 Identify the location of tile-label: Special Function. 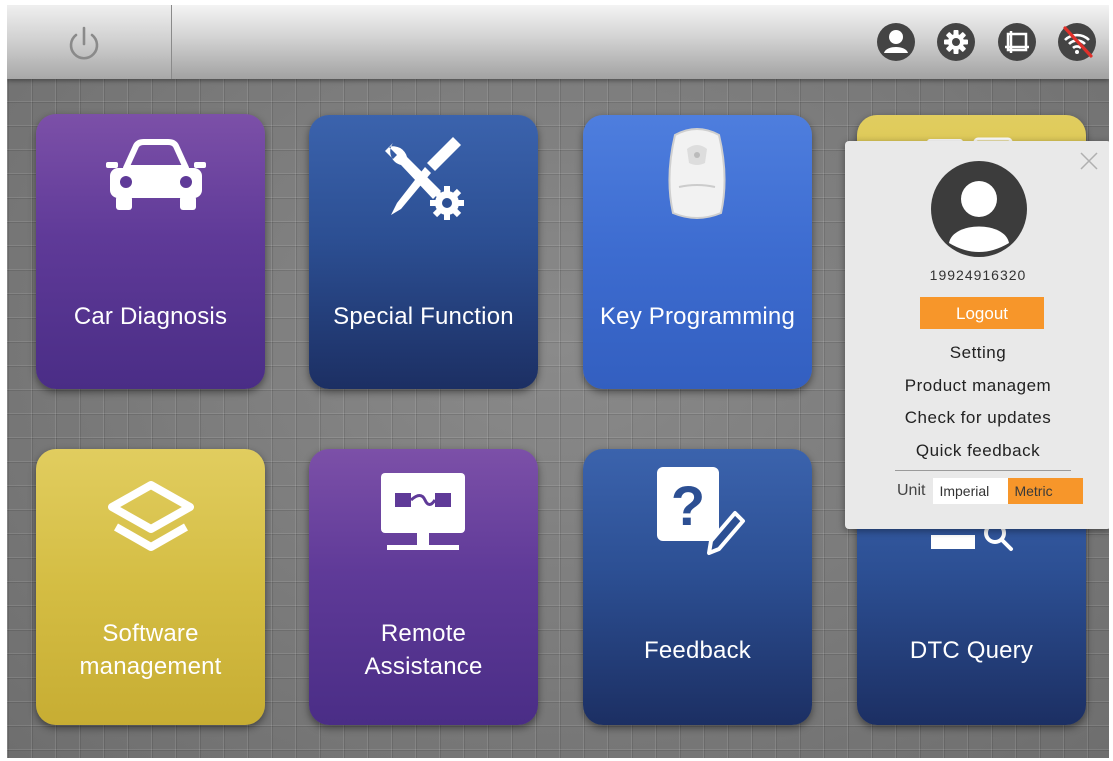
(423, 316).